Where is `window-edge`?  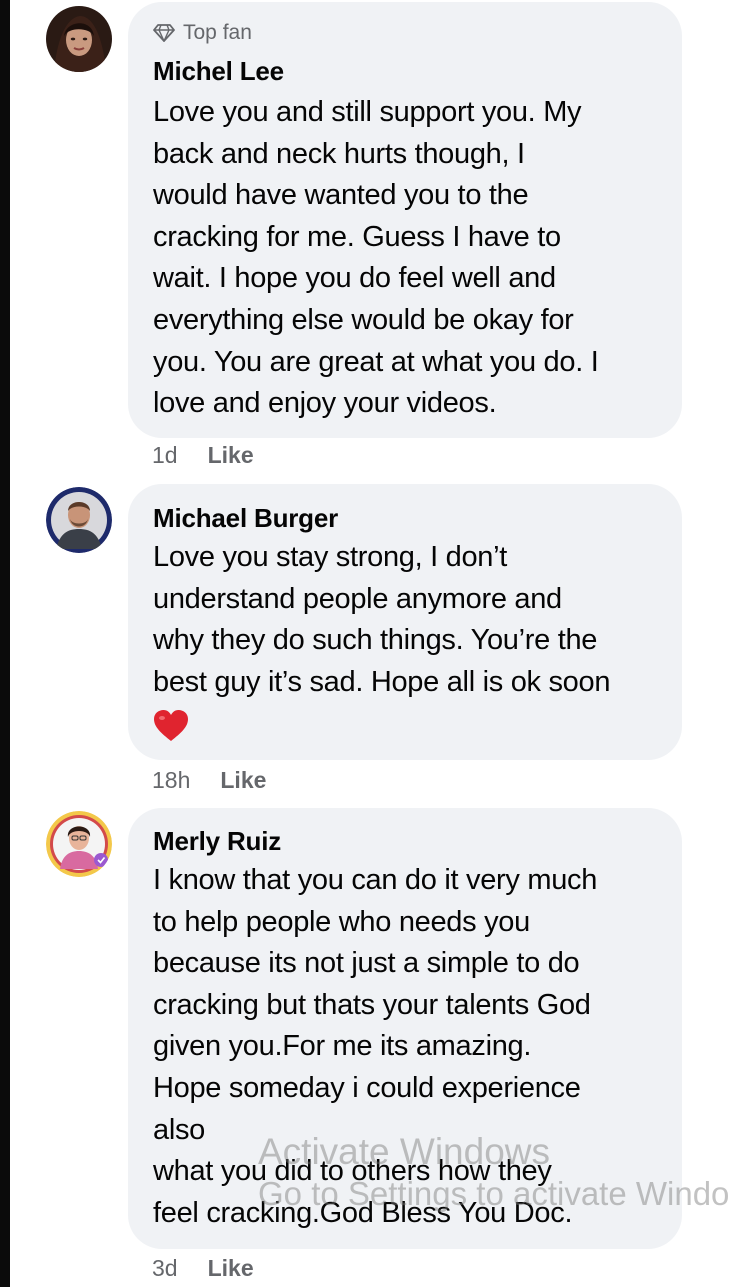 window-edge is located at coordinates (5, 643).